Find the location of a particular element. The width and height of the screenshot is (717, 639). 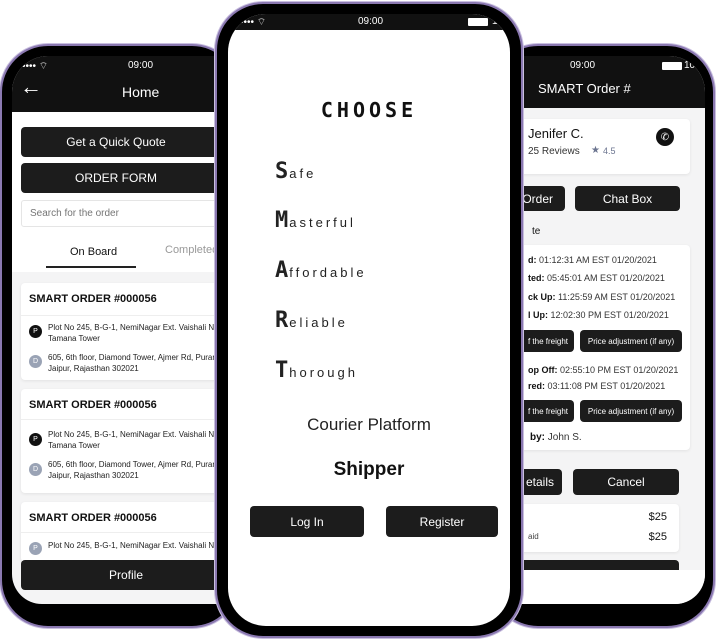

rating: 4.5 is located at coordinates (609, 151).